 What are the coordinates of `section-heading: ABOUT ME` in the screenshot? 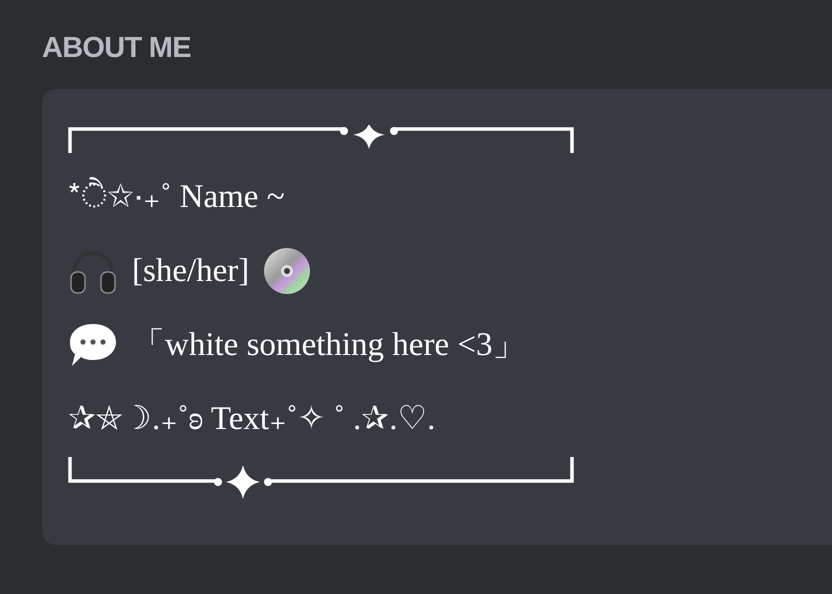 It's located at (116, 48).